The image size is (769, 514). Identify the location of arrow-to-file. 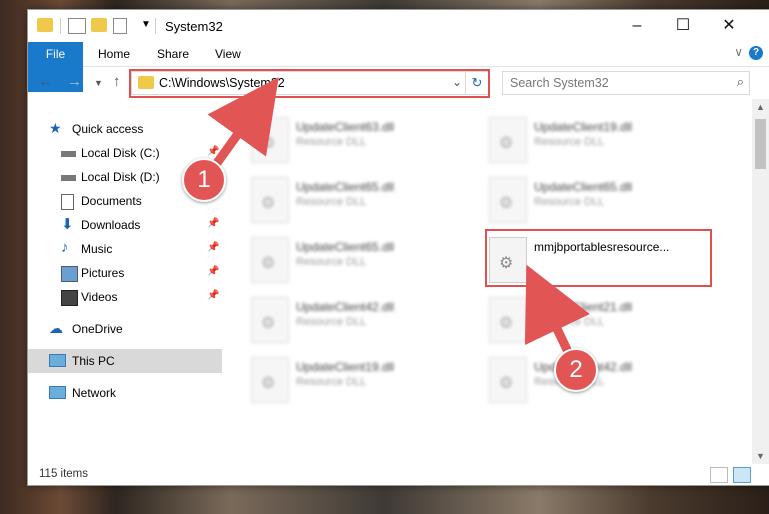
(557, 312).